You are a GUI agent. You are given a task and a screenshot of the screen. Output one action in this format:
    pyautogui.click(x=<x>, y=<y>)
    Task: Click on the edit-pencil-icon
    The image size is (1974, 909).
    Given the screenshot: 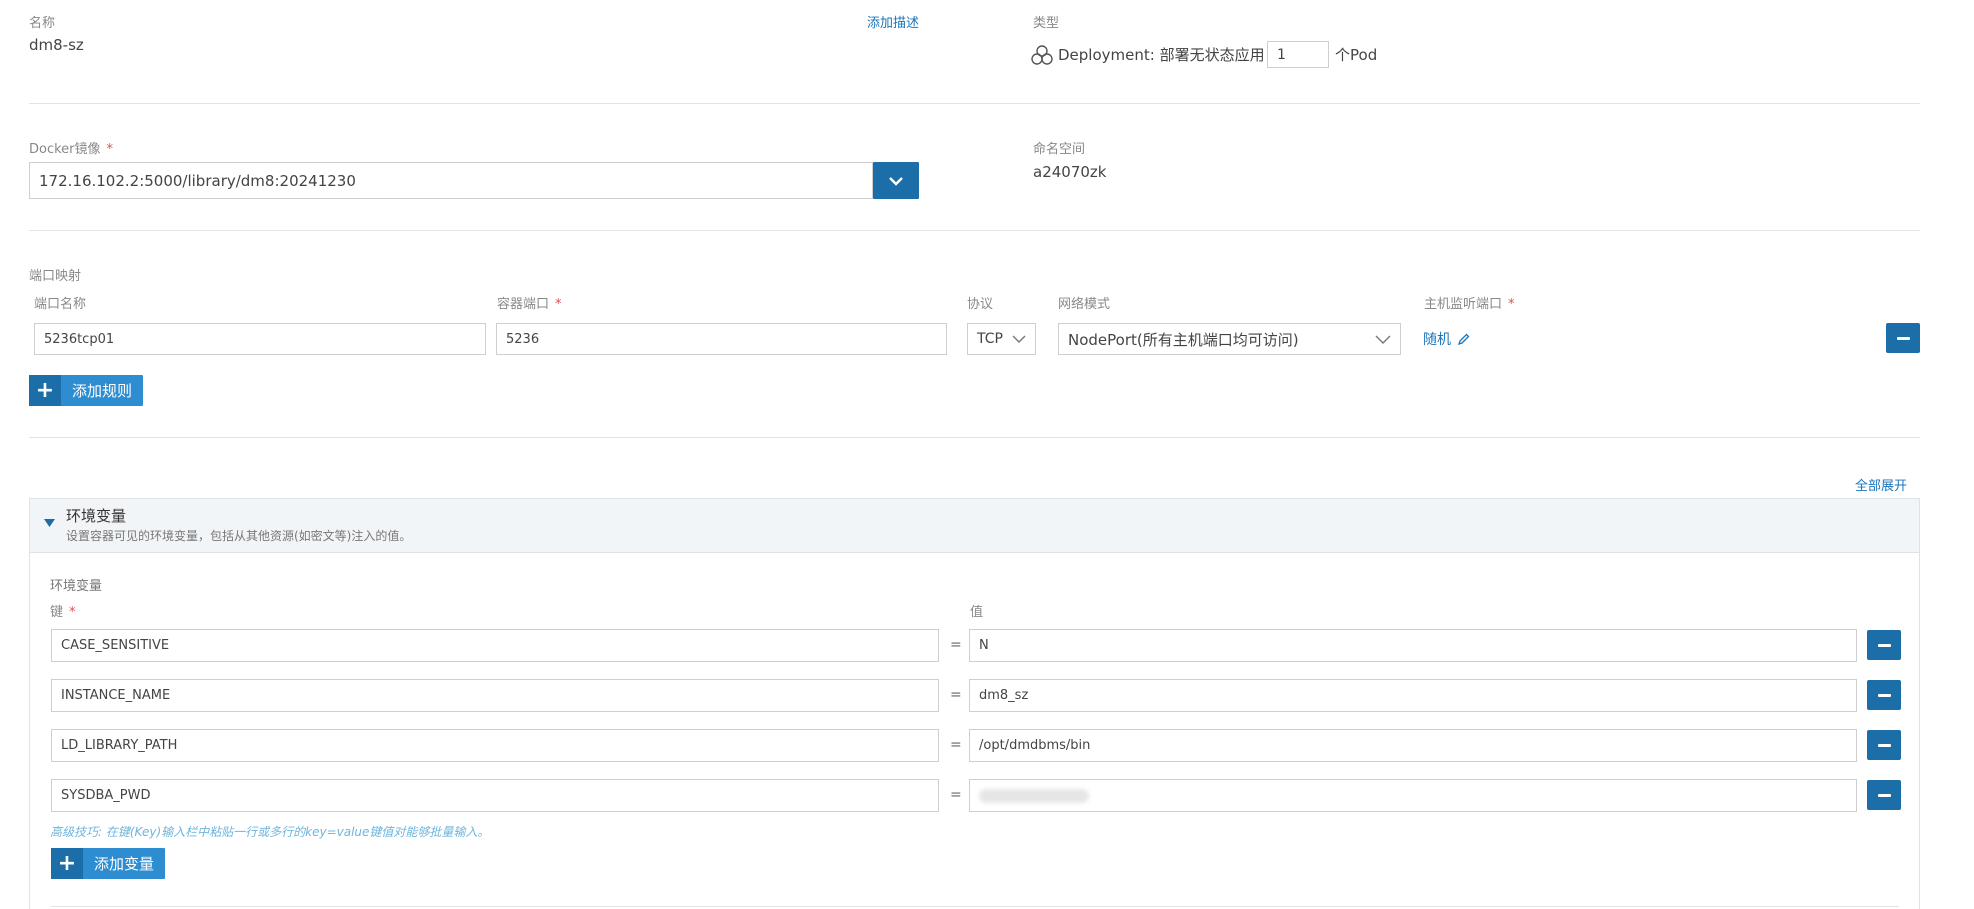 What is the action you would take?
    pyautogui.click(x=1463, y=339)
    